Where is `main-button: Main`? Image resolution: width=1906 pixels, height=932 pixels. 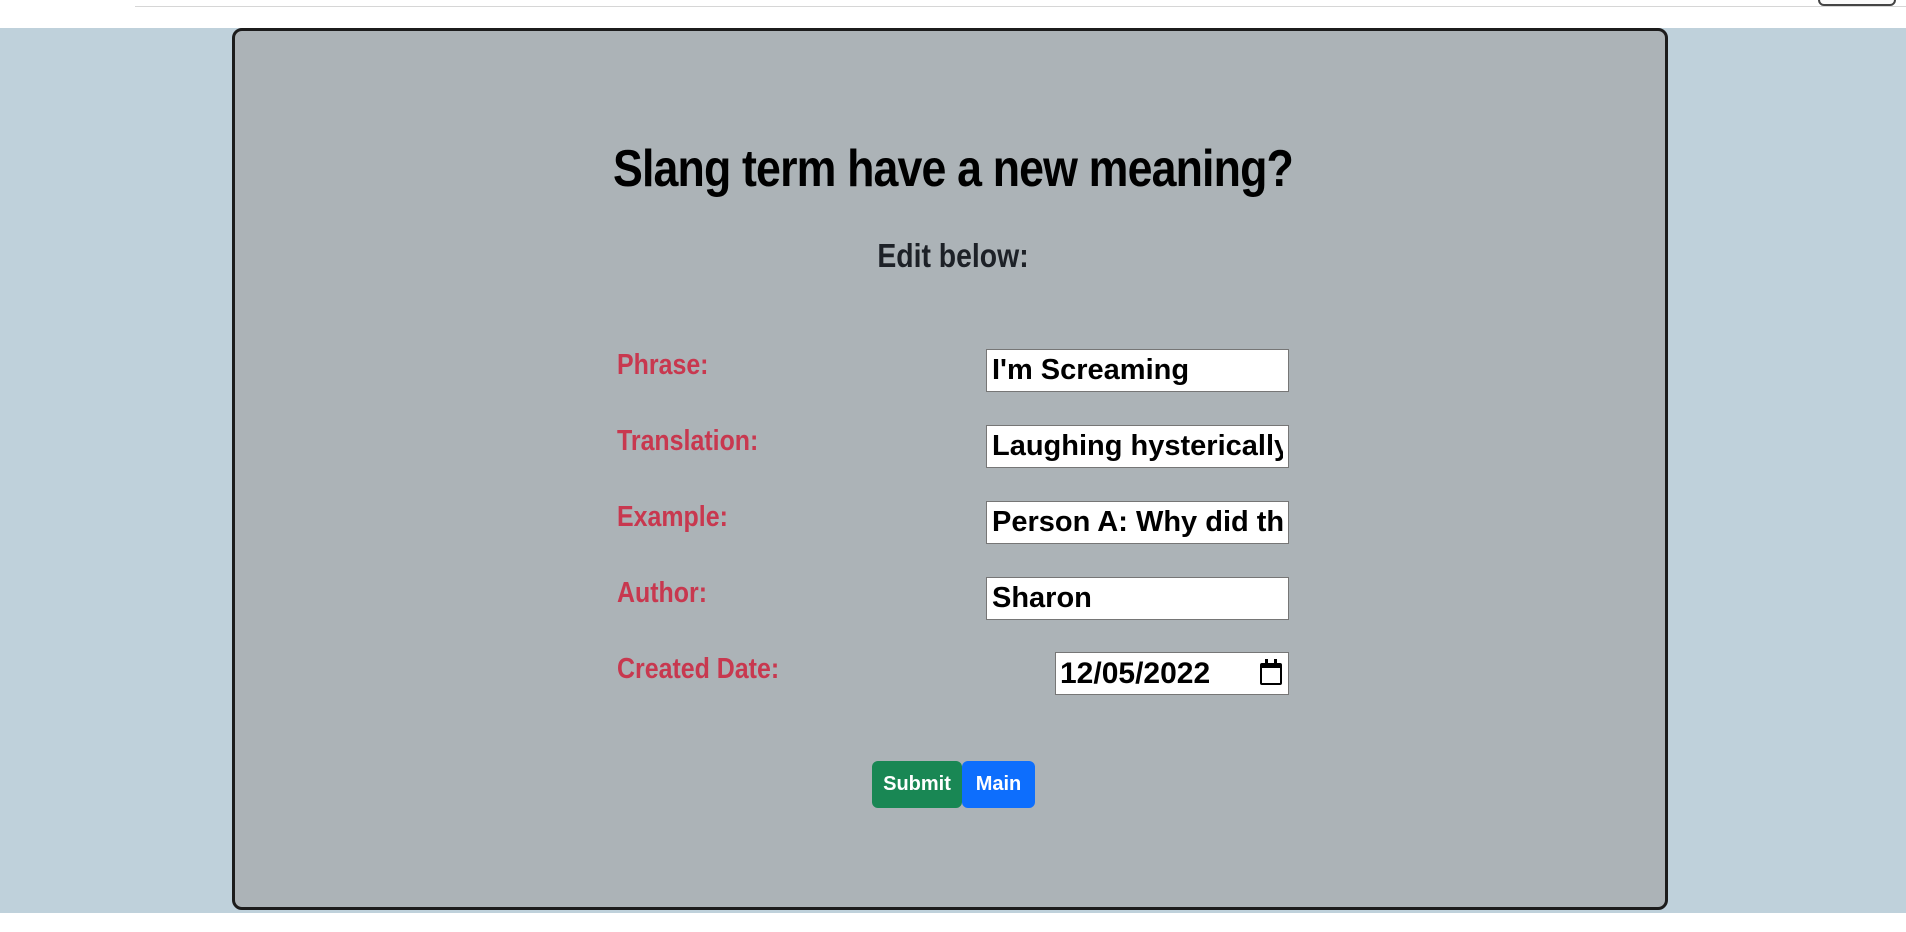
main-button: Main is located at coordinates (998, 784).